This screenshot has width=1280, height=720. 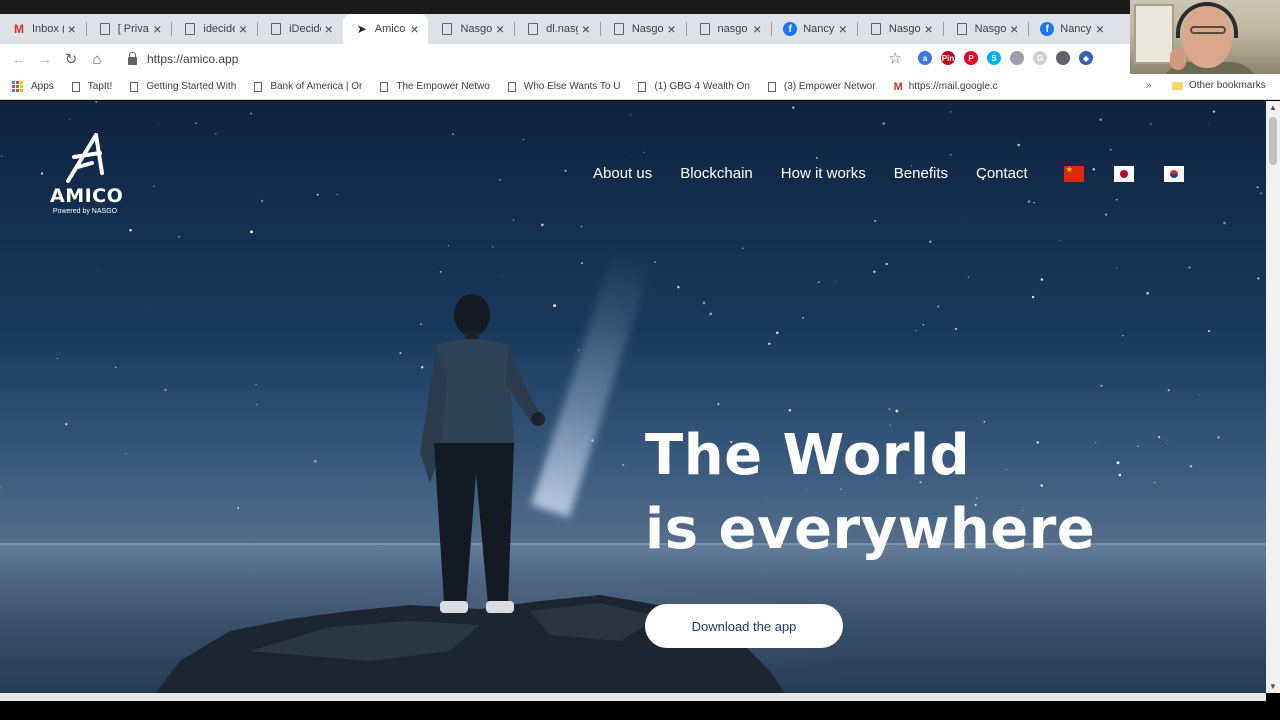 I want to click on bookmark-item: (3) Empower Networ, so click(x=821, y=86).